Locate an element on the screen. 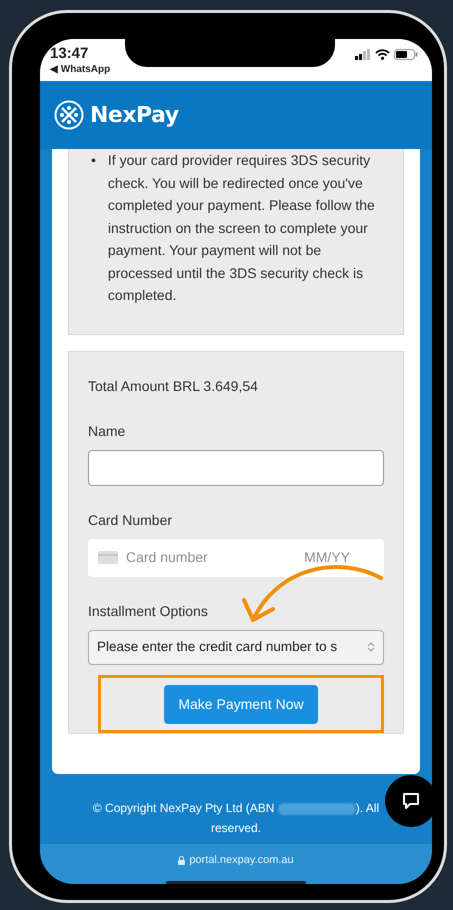 Image resolution: width=453 pixels, height=910 pixels. expiry-placeholder: MM/YY is located at coordinates (327, 558).